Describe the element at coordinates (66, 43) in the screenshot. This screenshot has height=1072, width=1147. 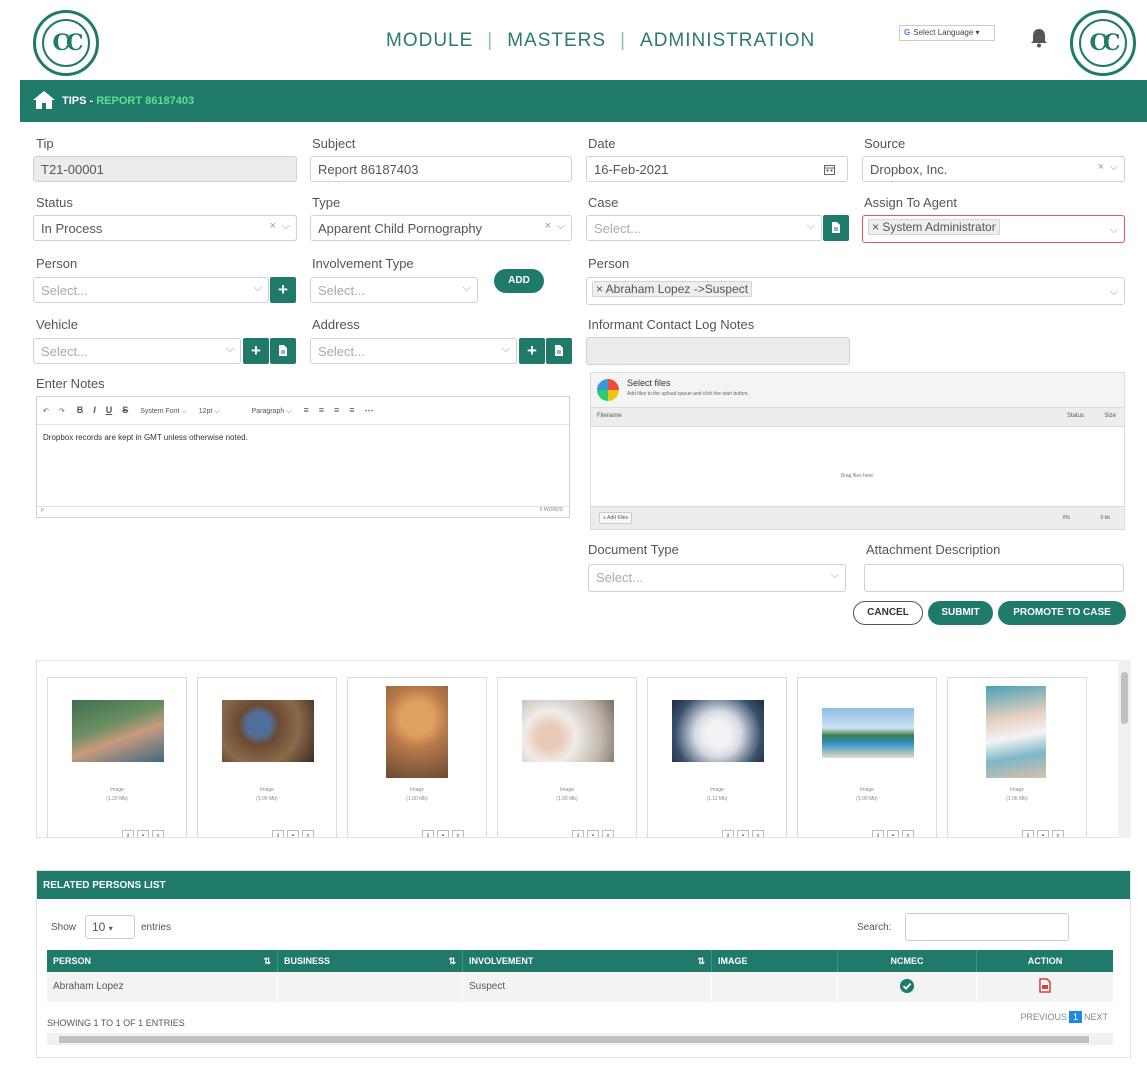
I see `app-logo: CC` at that location.